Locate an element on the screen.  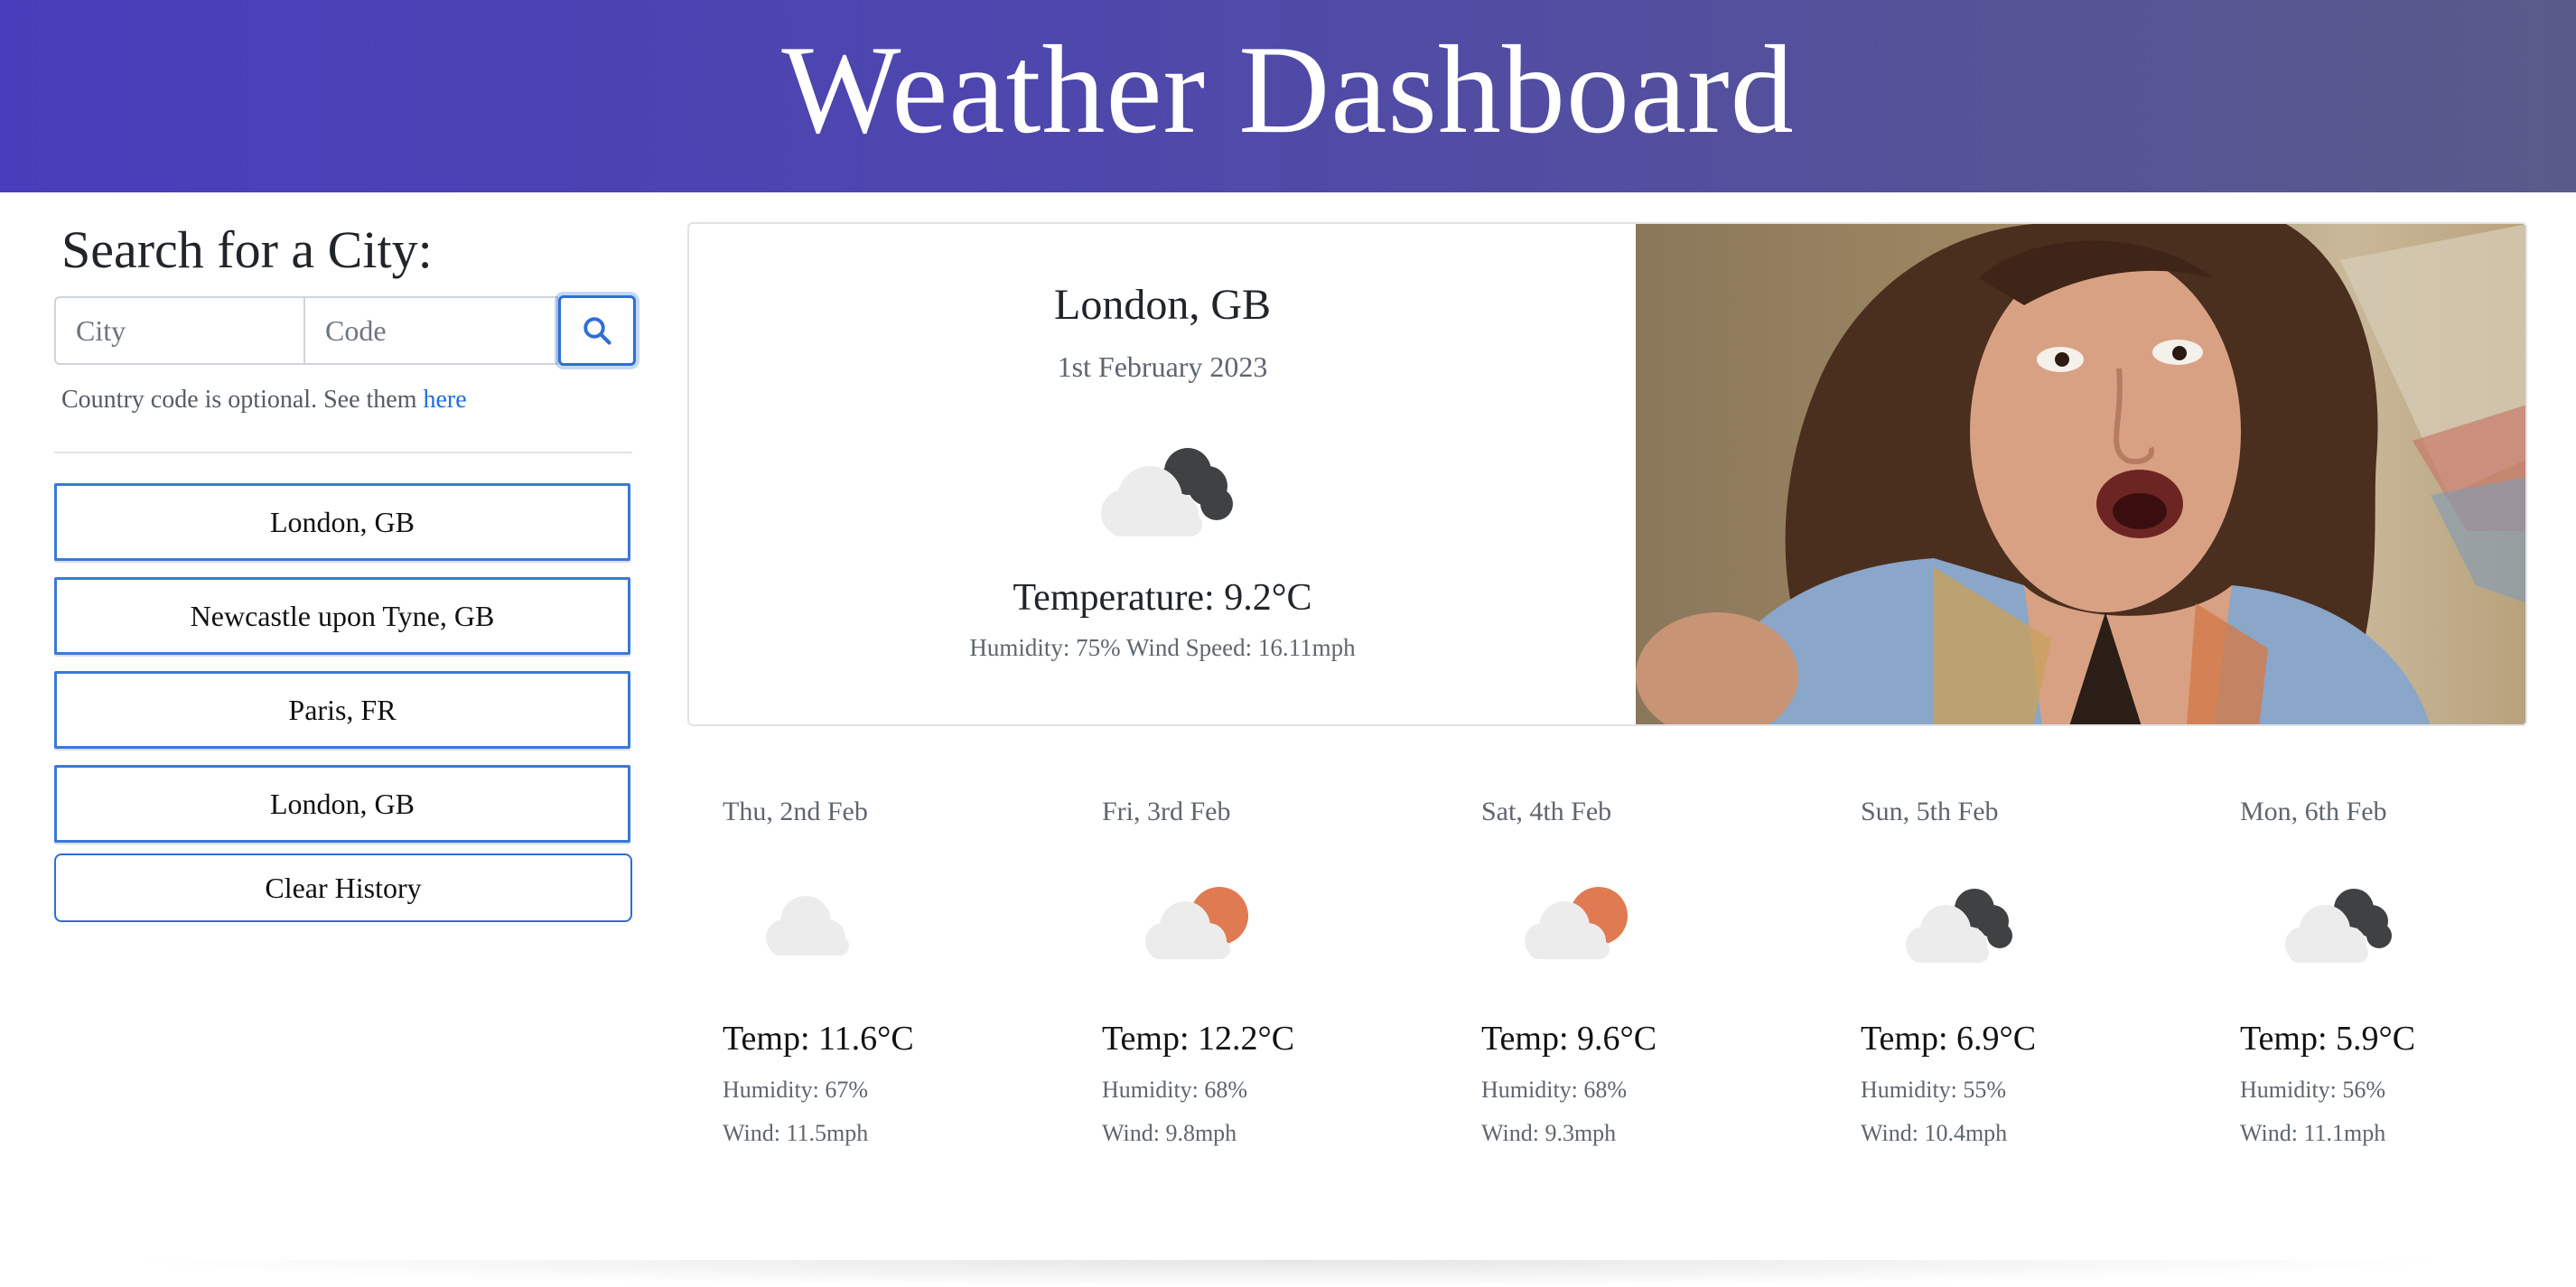
city-input is located at coordinates (179, 330).